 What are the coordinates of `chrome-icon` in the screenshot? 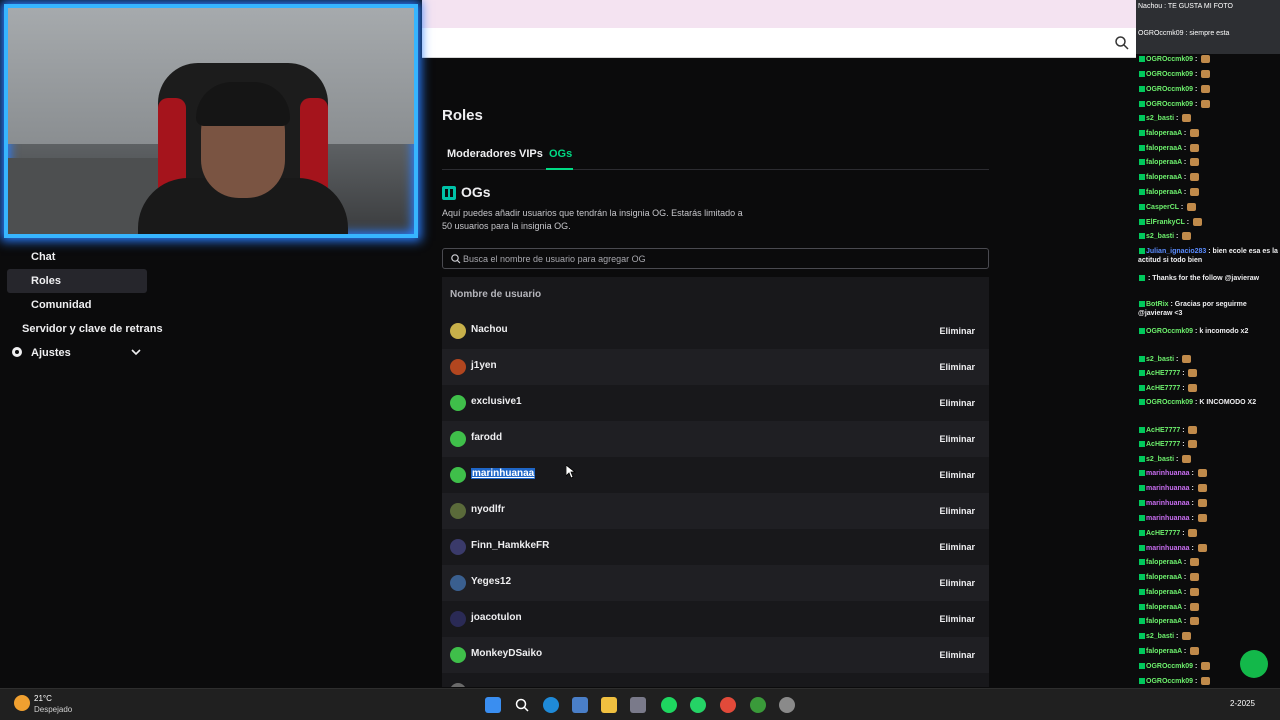 It's located at (728, 705).